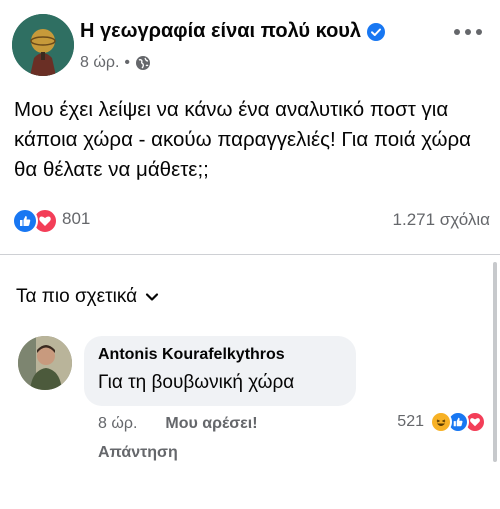 Image resolution: width=500 pixels, height=509 pixels. I want to click on post-reactions, so click(35, 221).